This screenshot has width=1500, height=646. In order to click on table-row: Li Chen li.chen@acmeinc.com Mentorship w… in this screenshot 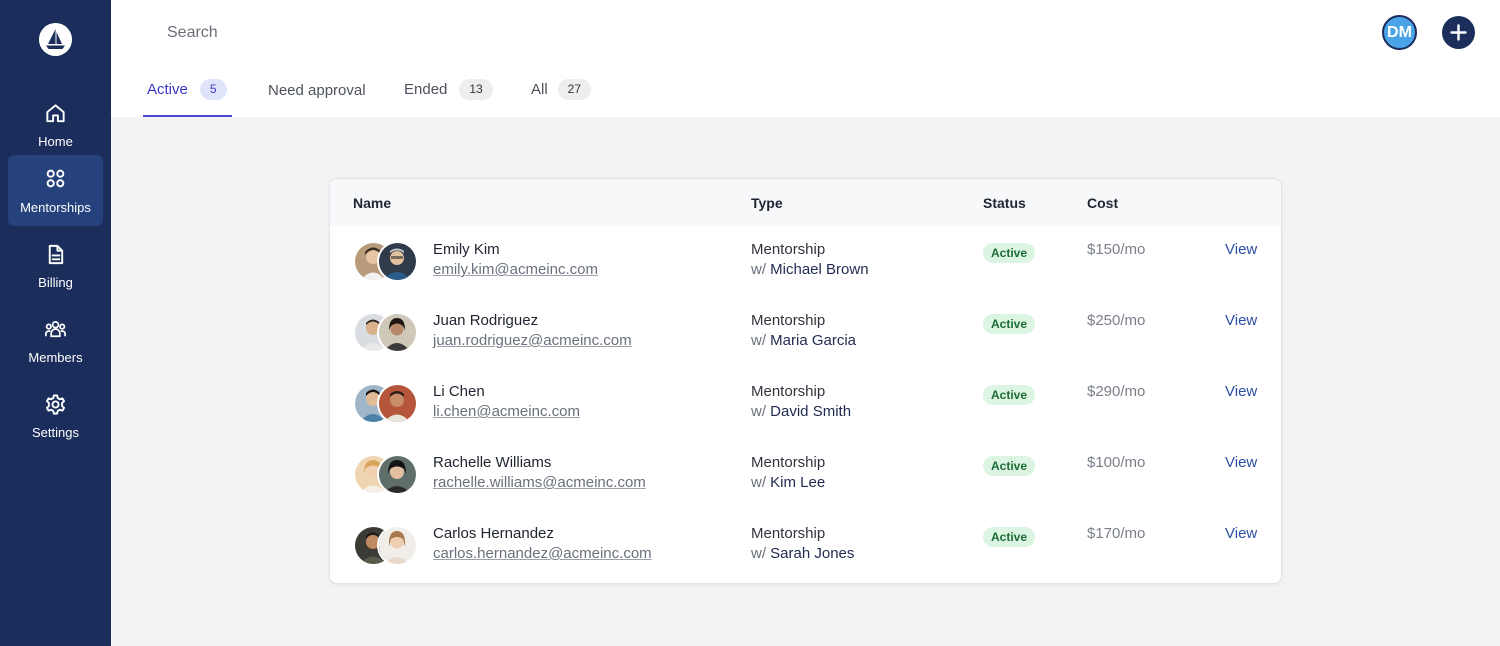, I will do `click(805, 403)`.